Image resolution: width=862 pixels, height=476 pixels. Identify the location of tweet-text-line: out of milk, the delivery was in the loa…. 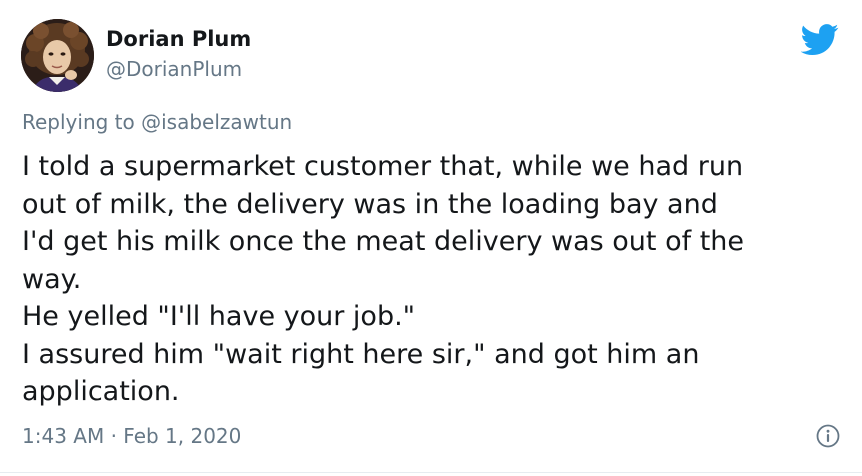
(370, 204).